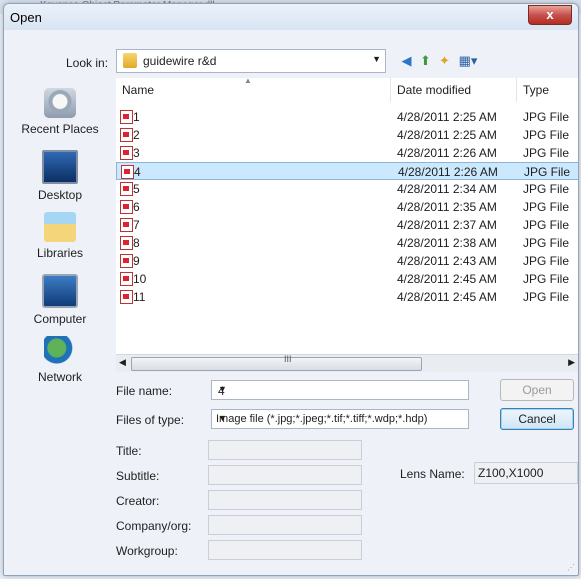 The image size is (581, 579). I want to click on file-row: 2 4/28/2011 2:25 AM JPG File, so click(347, 135).